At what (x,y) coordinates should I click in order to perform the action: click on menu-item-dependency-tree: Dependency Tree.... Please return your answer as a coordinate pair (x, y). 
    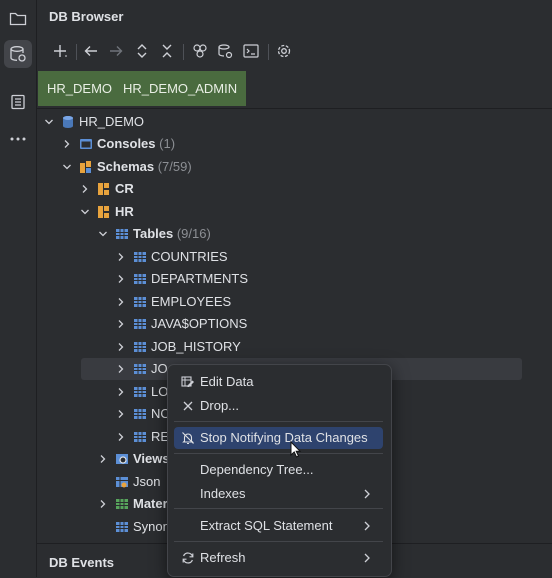
    Looking at the image, I should click on (278, 470).